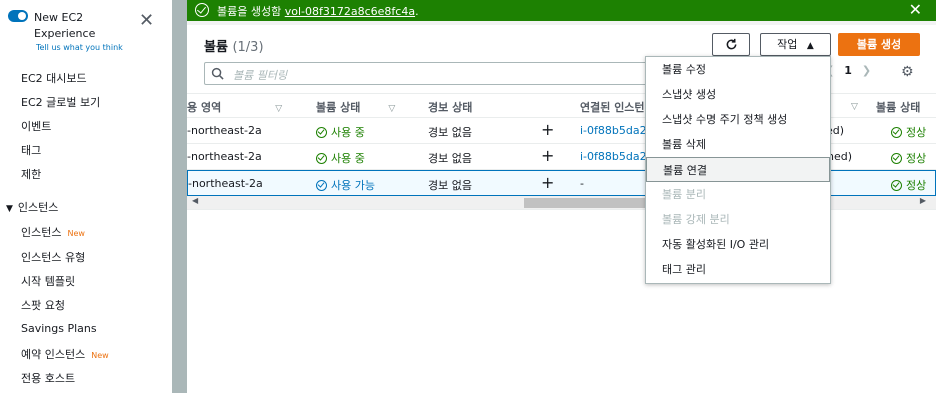 The width and height of the screenshot is (936, 393). Describe the element at coordinates (260, 75) in the screenshot. I see `search-placeholder: 볼륨 필터링` at that location.